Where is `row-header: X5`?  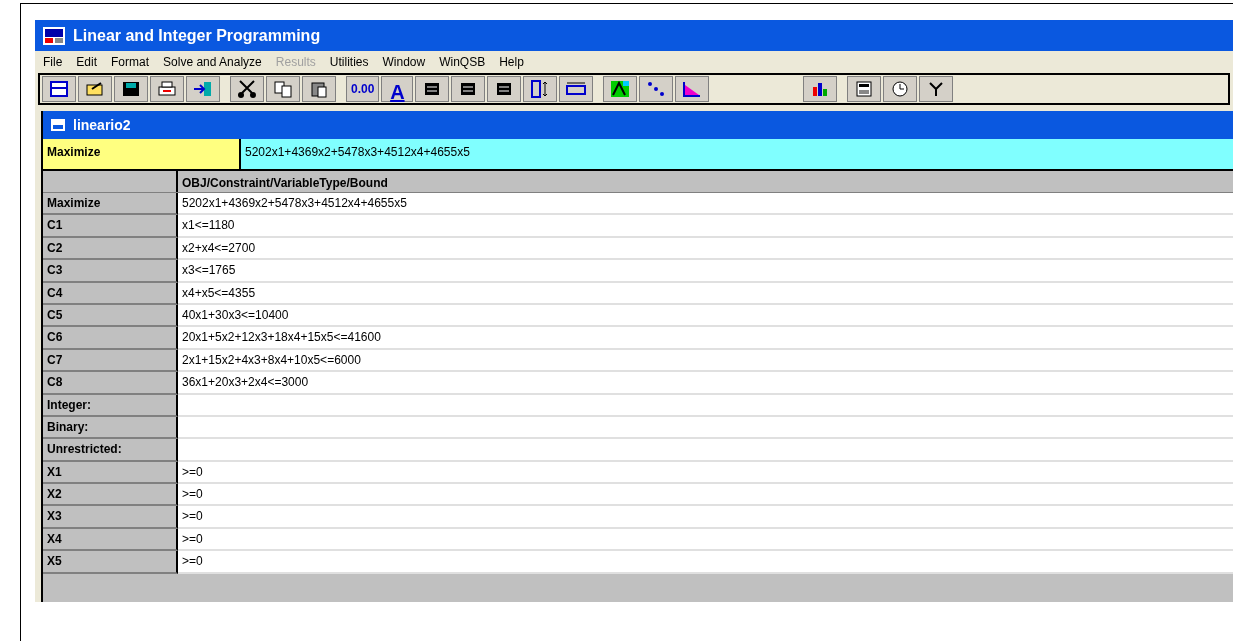 row-header: X5 is located at coordinates (110, 562).